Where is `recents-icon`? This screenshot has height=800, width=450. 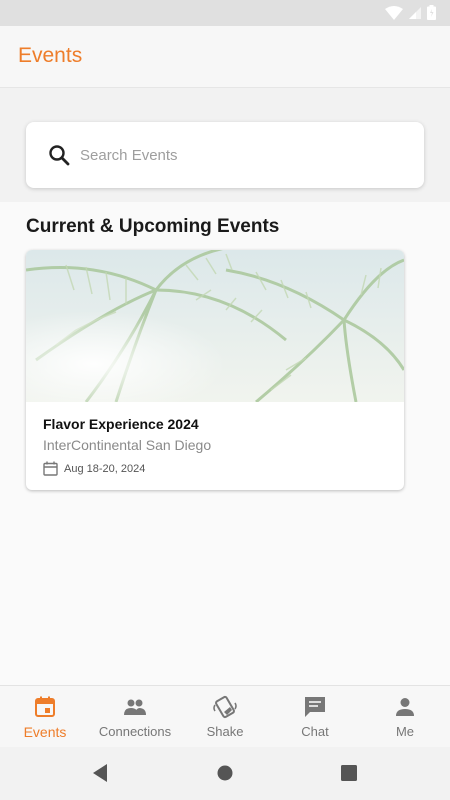 recents-icon is located at coordinates (349, 773).